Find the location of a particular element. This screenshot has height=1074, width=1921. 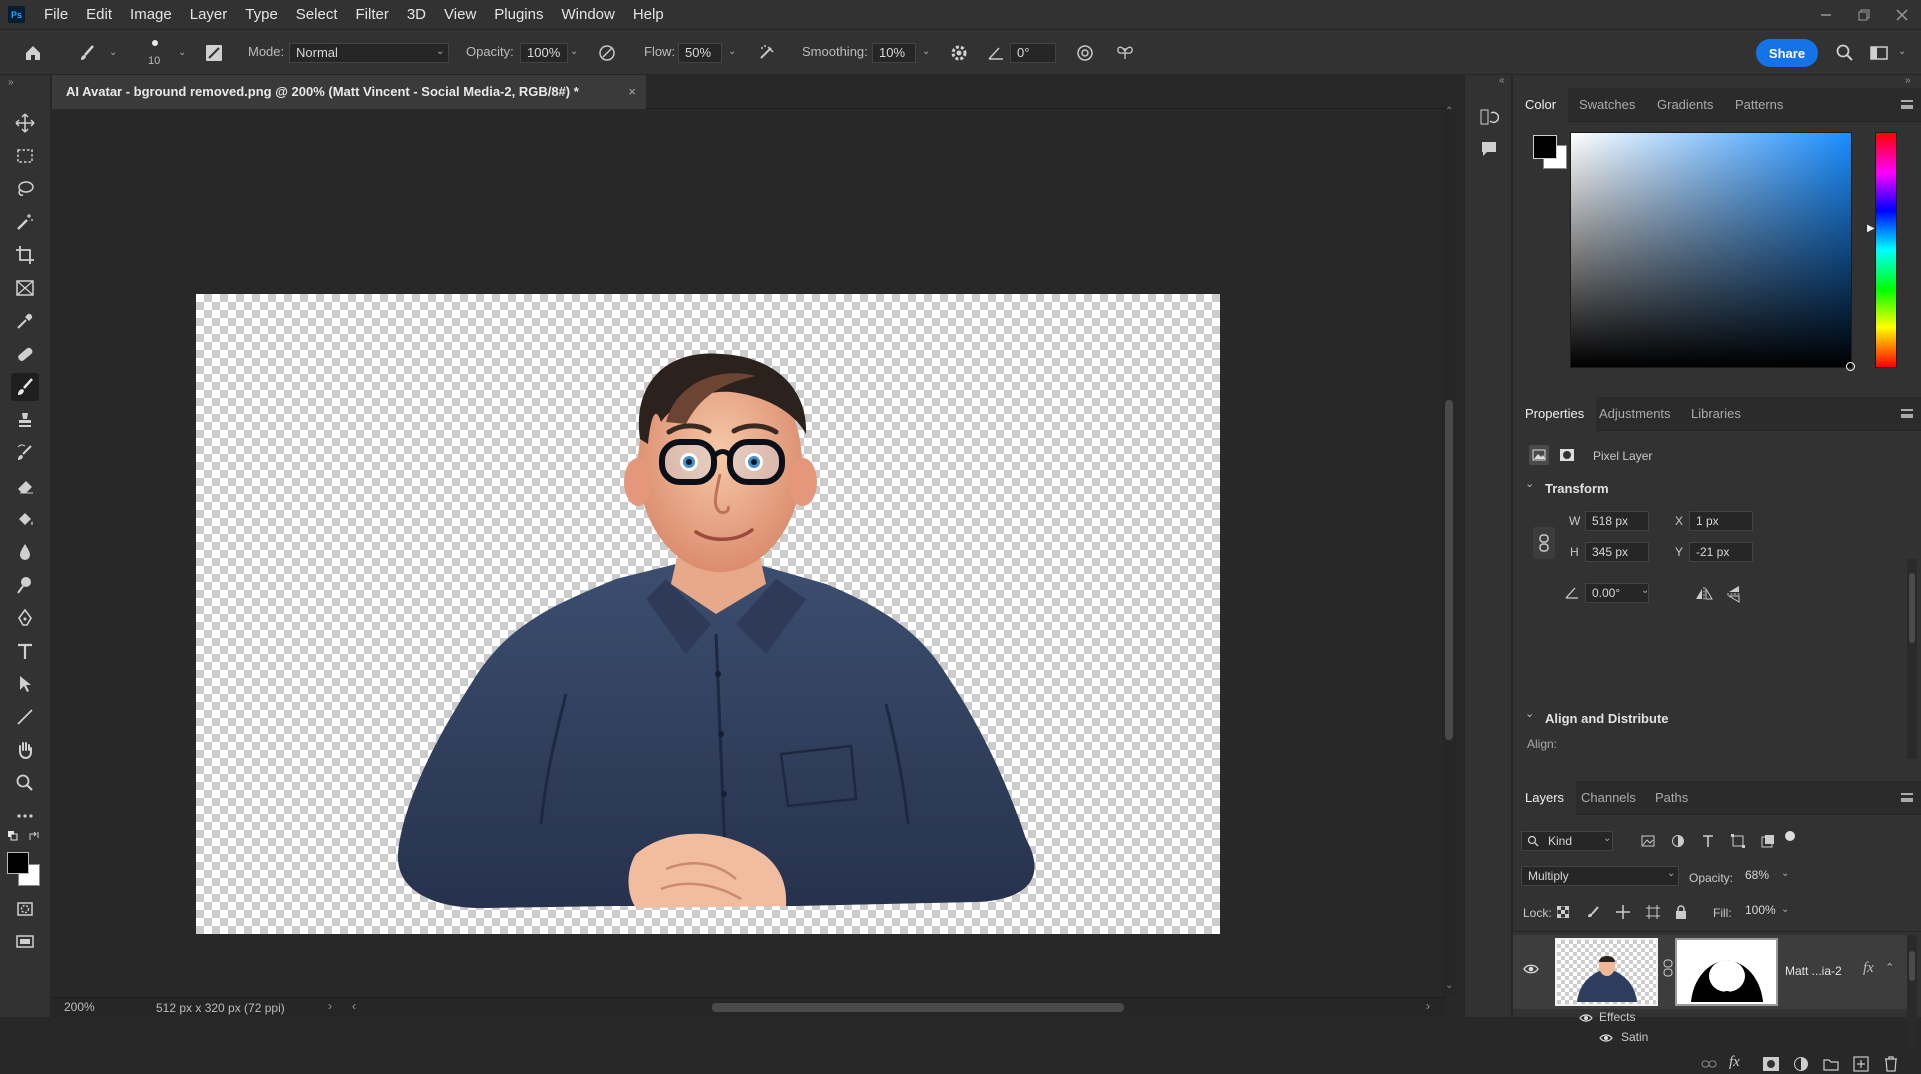

minimize-icon is located at coordinates (1826, 14).